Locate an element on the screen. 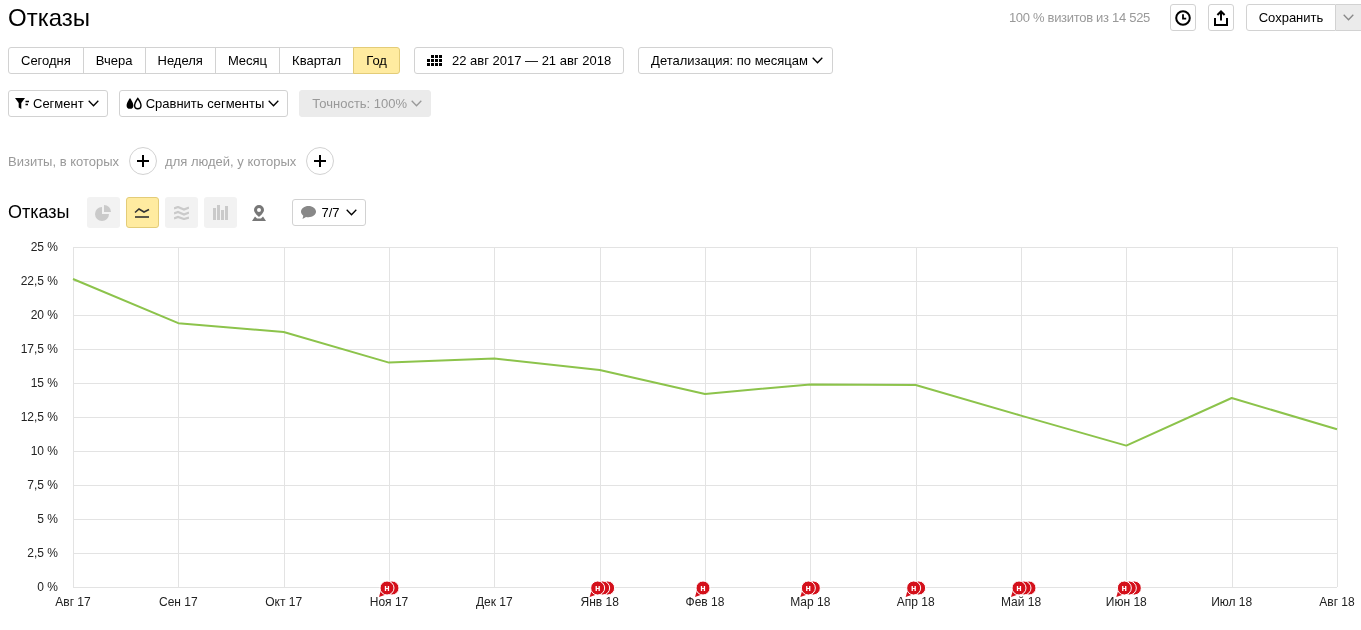 Image resolution: width=1361 pixels, height=630 pixels. y-axis-label: 17,5 % is located at coordinates (39, 349).